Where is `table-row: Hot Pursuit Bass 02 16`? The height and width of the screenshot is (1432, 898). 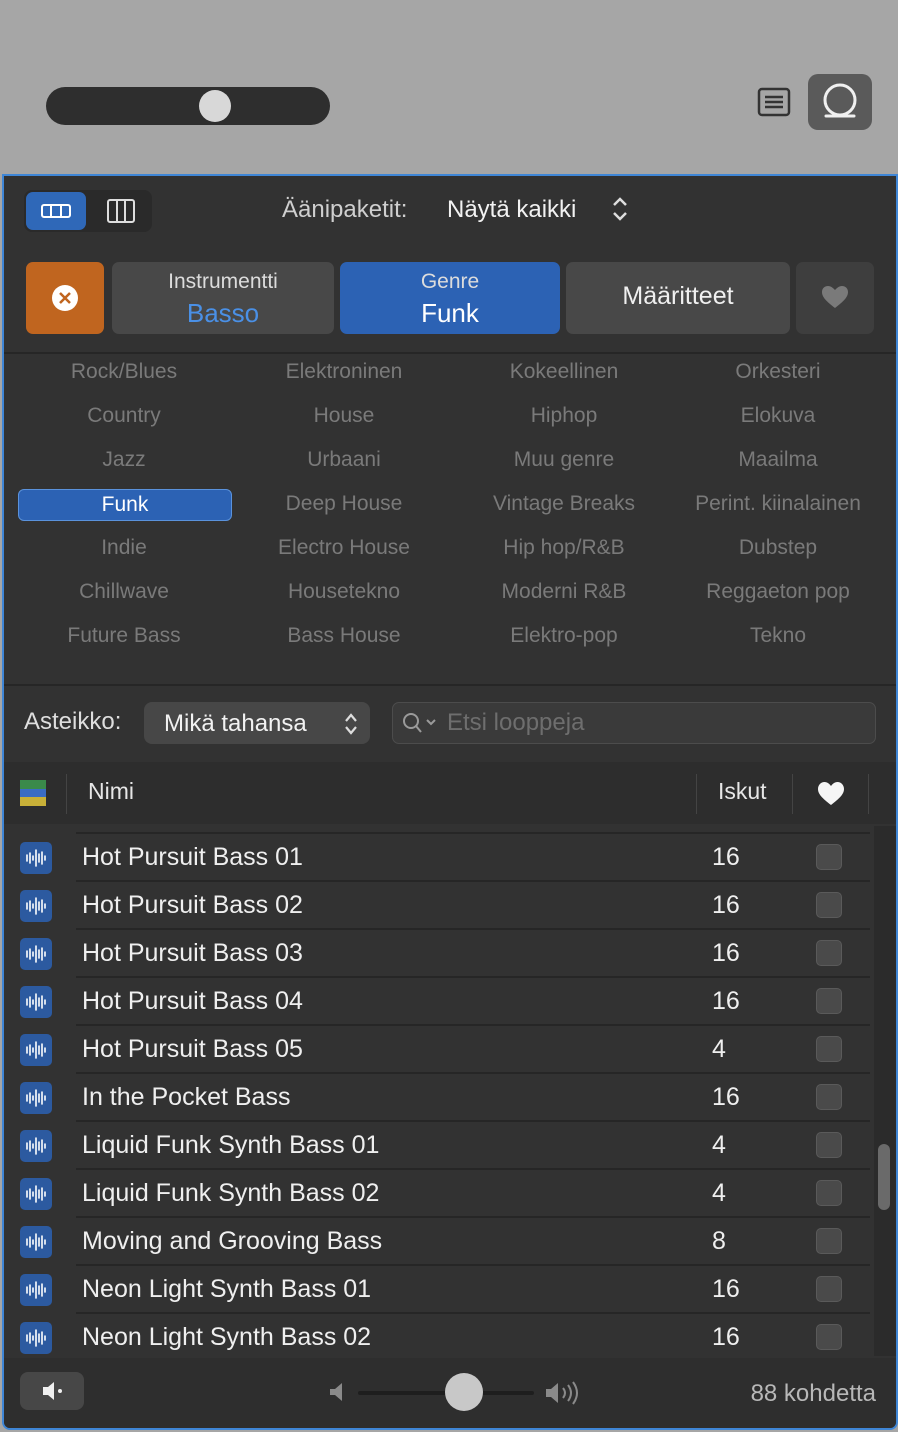
table-row: Hot Pursuit Bass 02 16 is located at coordinates (437, 906).